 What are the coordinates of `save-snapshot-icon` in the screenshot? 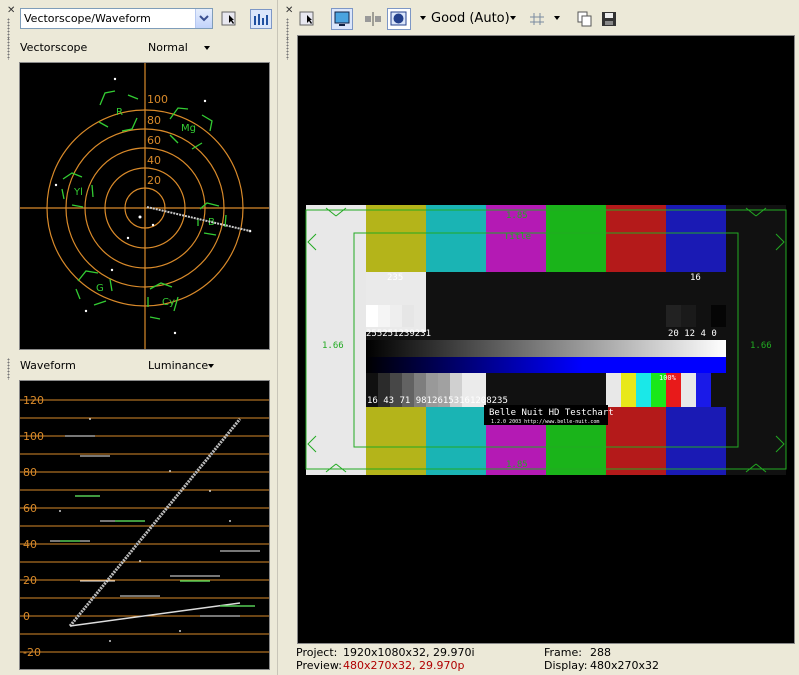 It's located at (609, 19).